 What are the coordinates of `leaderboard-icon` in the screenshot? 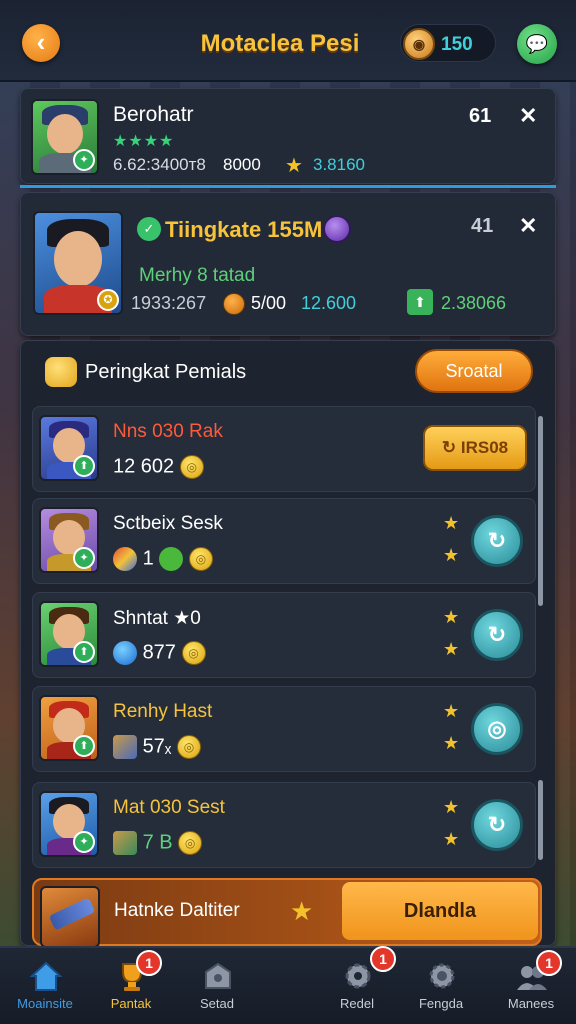 It's located at (61, 372).